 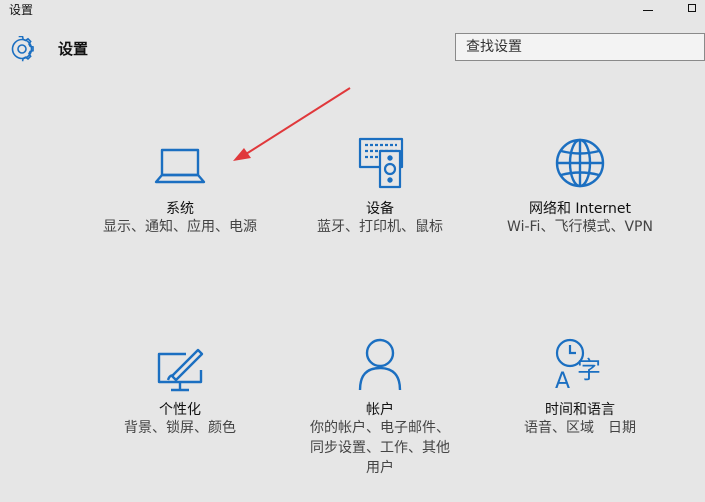 What do you see at coordinates (73, 49) in the screenshot?
I see `page-title: 设置` at bounding box center [73, 49].